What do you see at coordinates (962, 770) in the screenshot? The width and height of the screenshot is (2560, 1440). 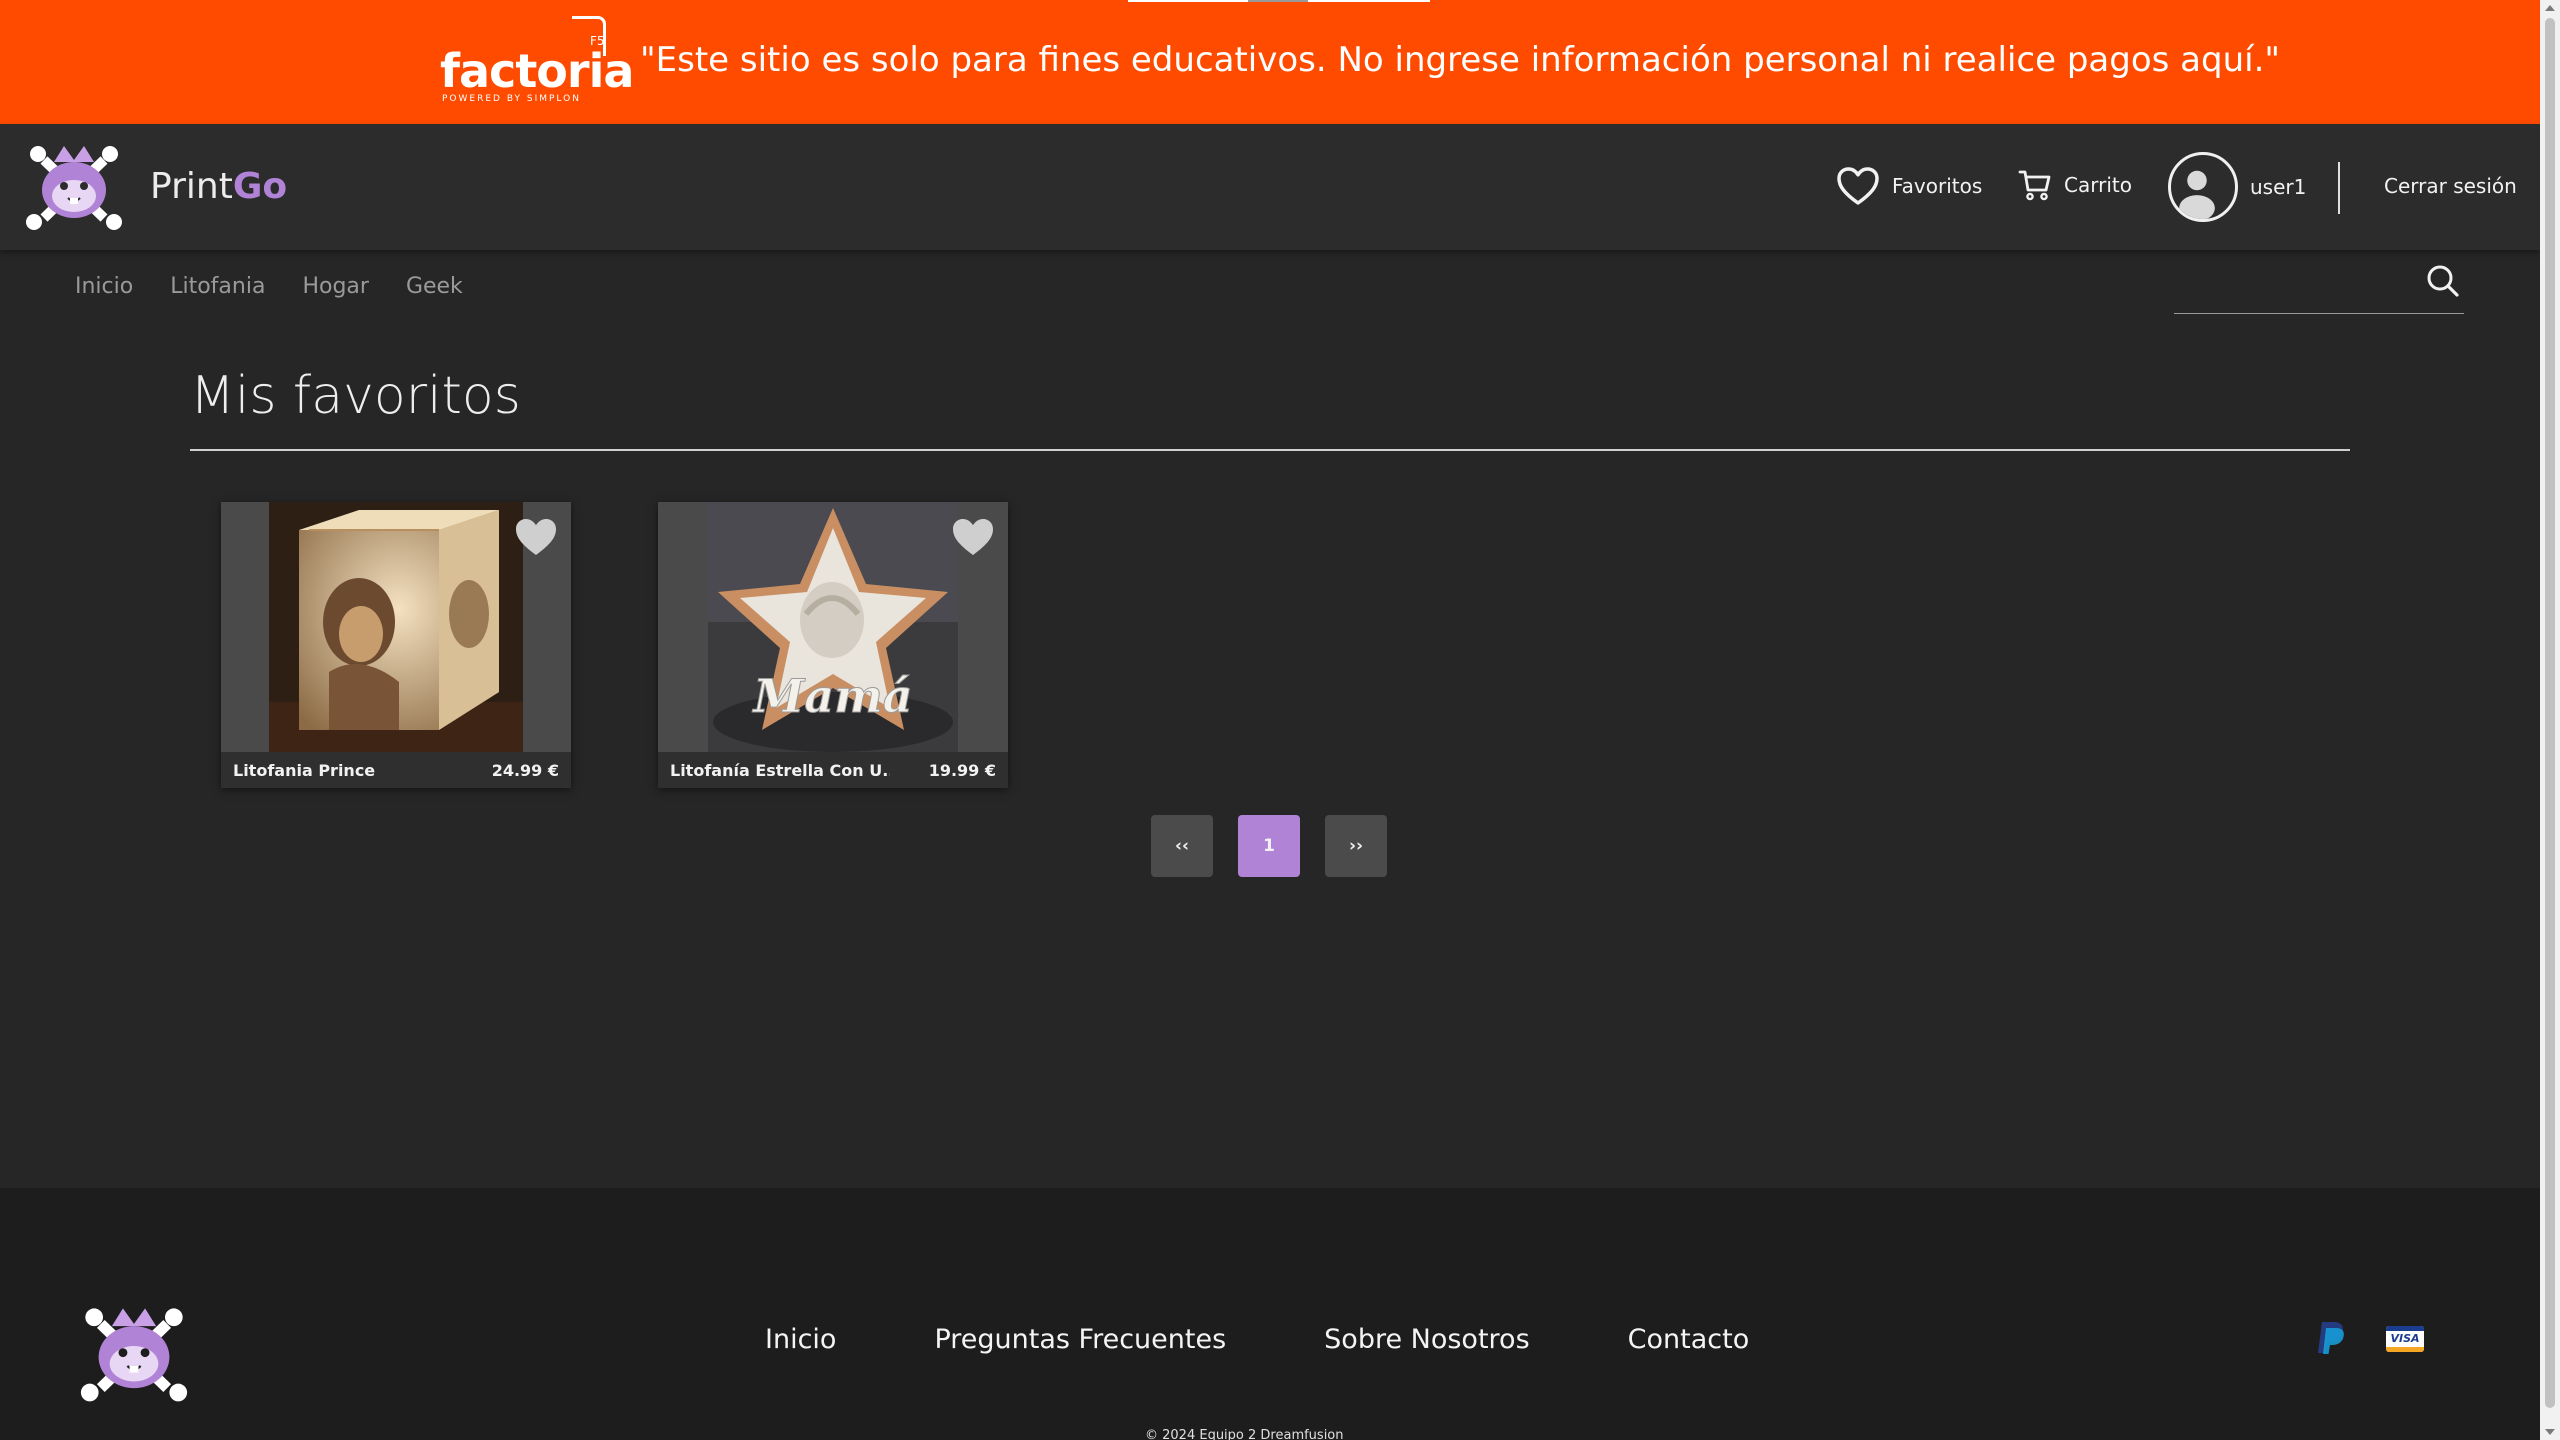 I see `product-price: 19.99 €` at bounding box center [962, 770].